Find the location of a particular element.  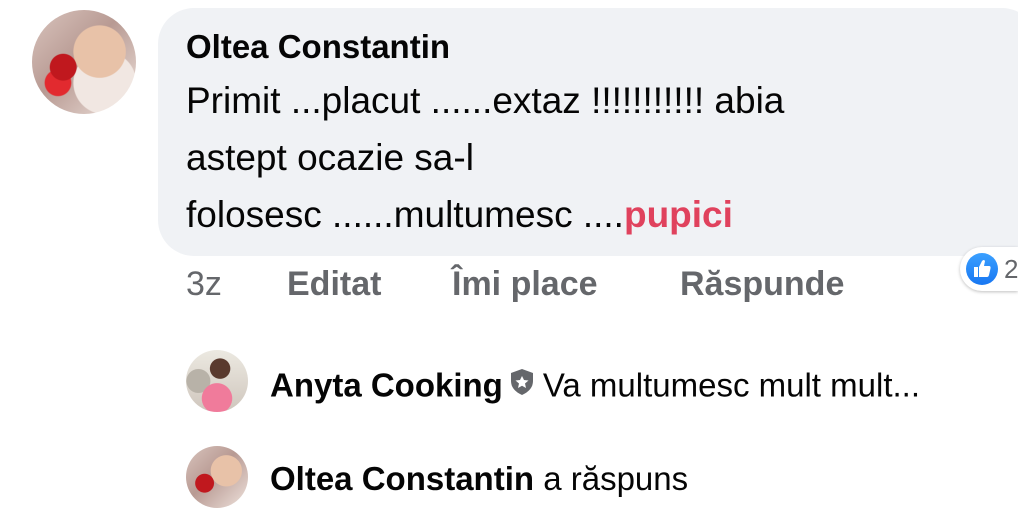

comment-timestamp: 3z is located at coordinates (204, 284).